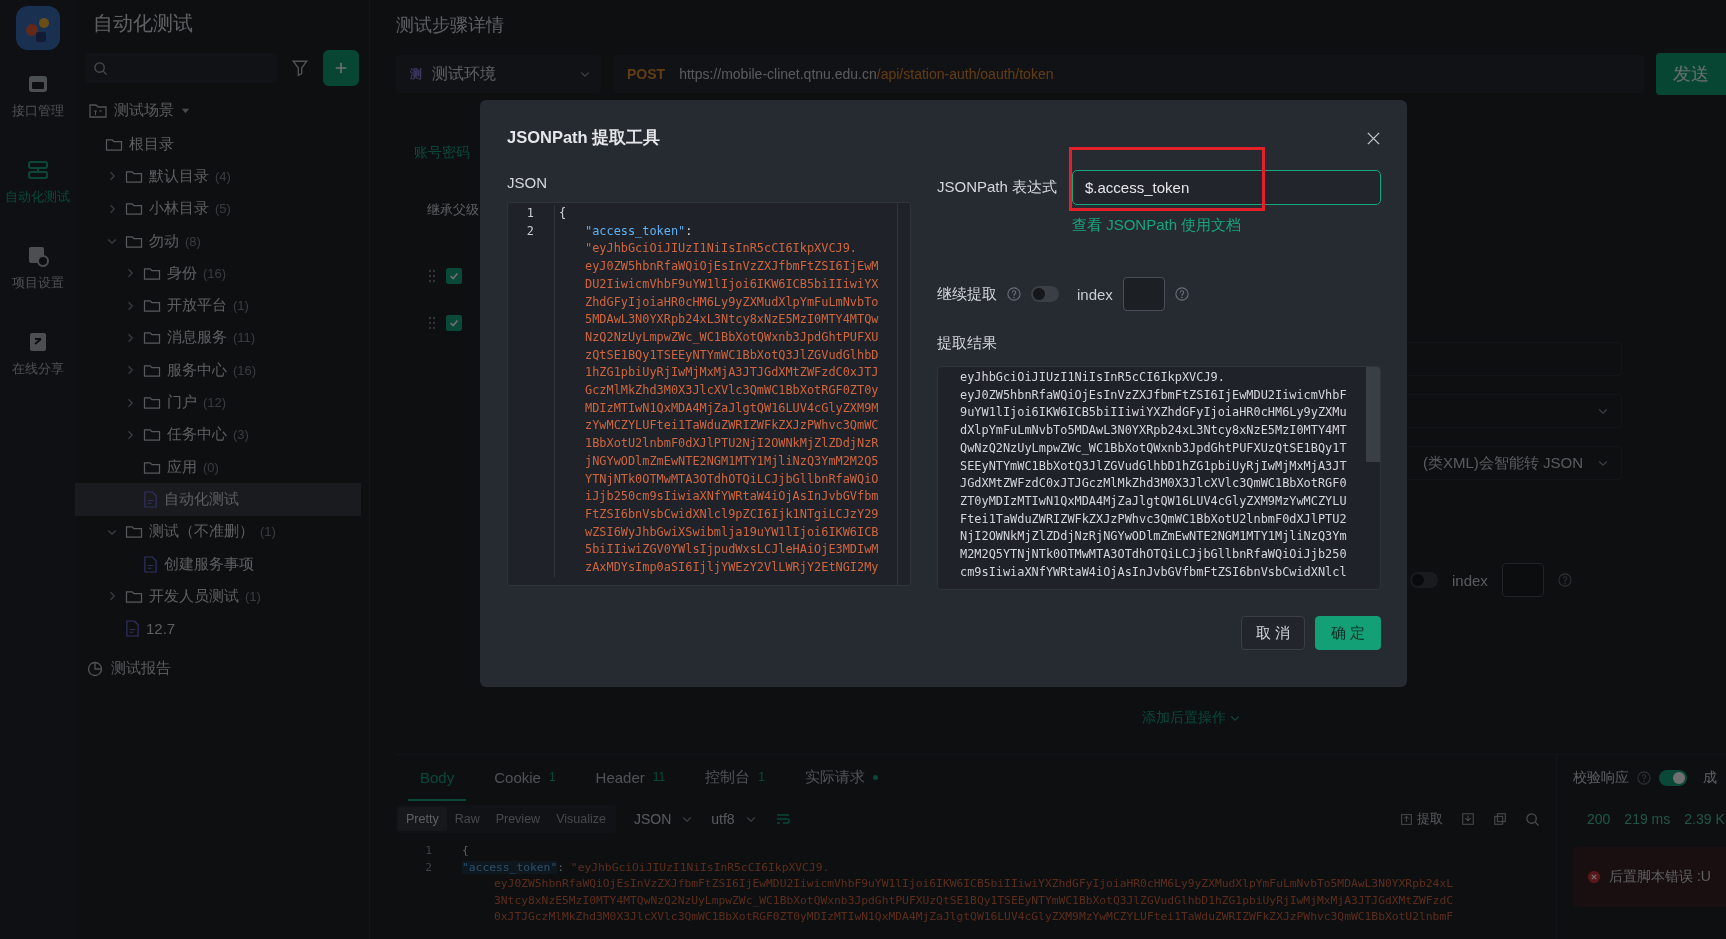  What do you see at coordinates (732, 532) in the screenshot?
I see `code-line: wZSI6WyJhbGwiXSwibmlja19uYW1lIjoi6IKW6ICB` at bounding box center [732, 532].